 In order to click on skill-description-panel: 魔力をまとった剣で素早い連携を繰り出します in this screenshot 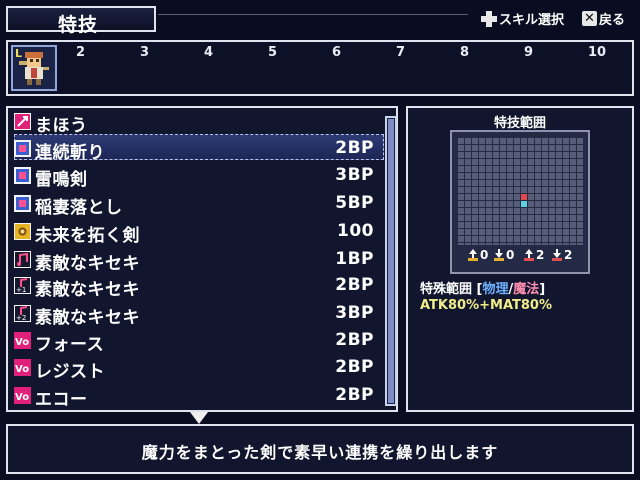, I will do `click(320, 449)`.